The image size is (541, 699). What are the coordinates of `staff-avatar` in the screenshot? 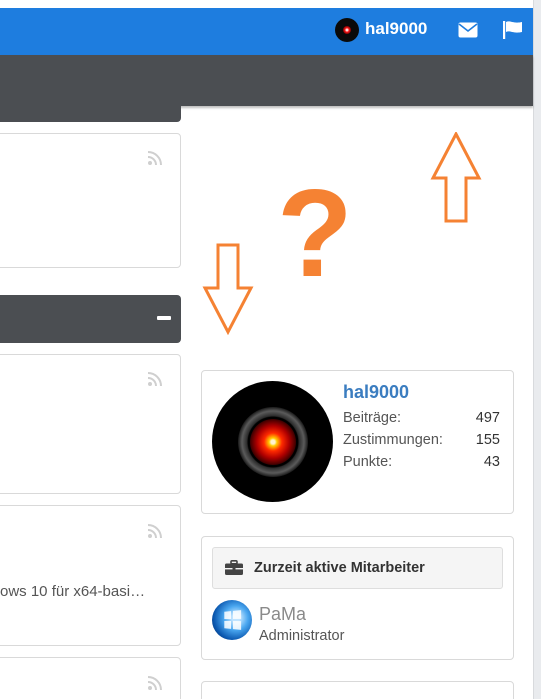 It's located at (232, 620).